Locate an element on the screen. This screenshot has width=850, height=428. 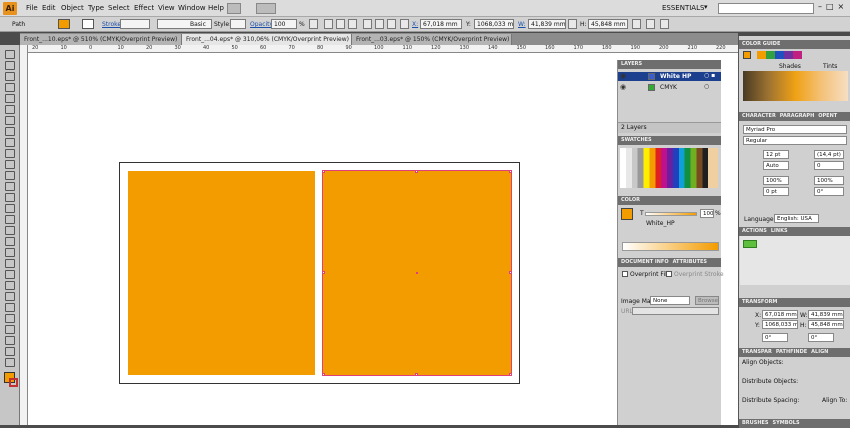
transform-y-input: 1068,033 m is located at coordinates (780, 324).